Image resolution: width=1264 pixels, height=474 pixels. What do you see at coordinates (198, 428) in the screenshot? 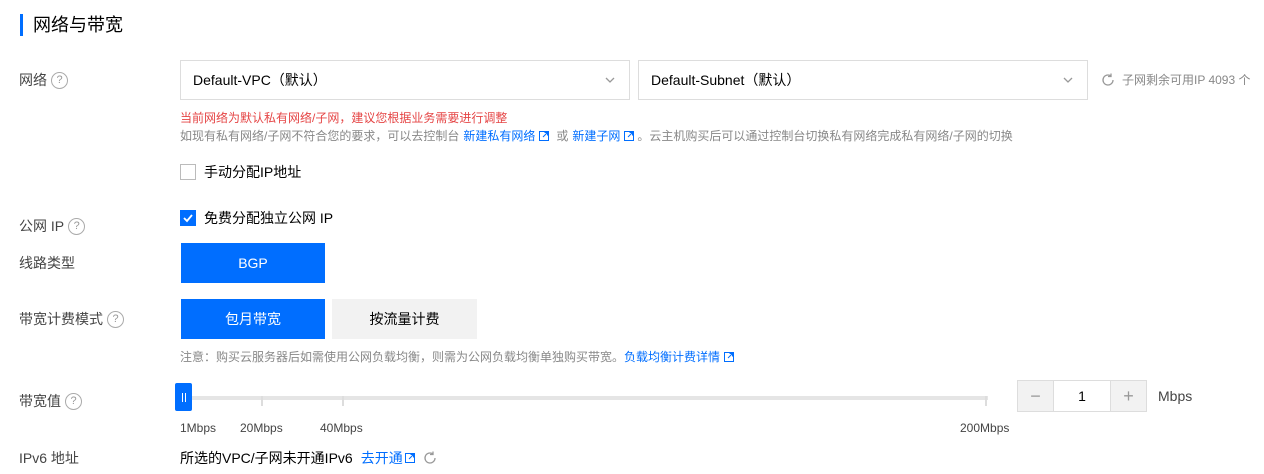
I see `tick-label: 1Mbps` at bounding box center [198, 428].